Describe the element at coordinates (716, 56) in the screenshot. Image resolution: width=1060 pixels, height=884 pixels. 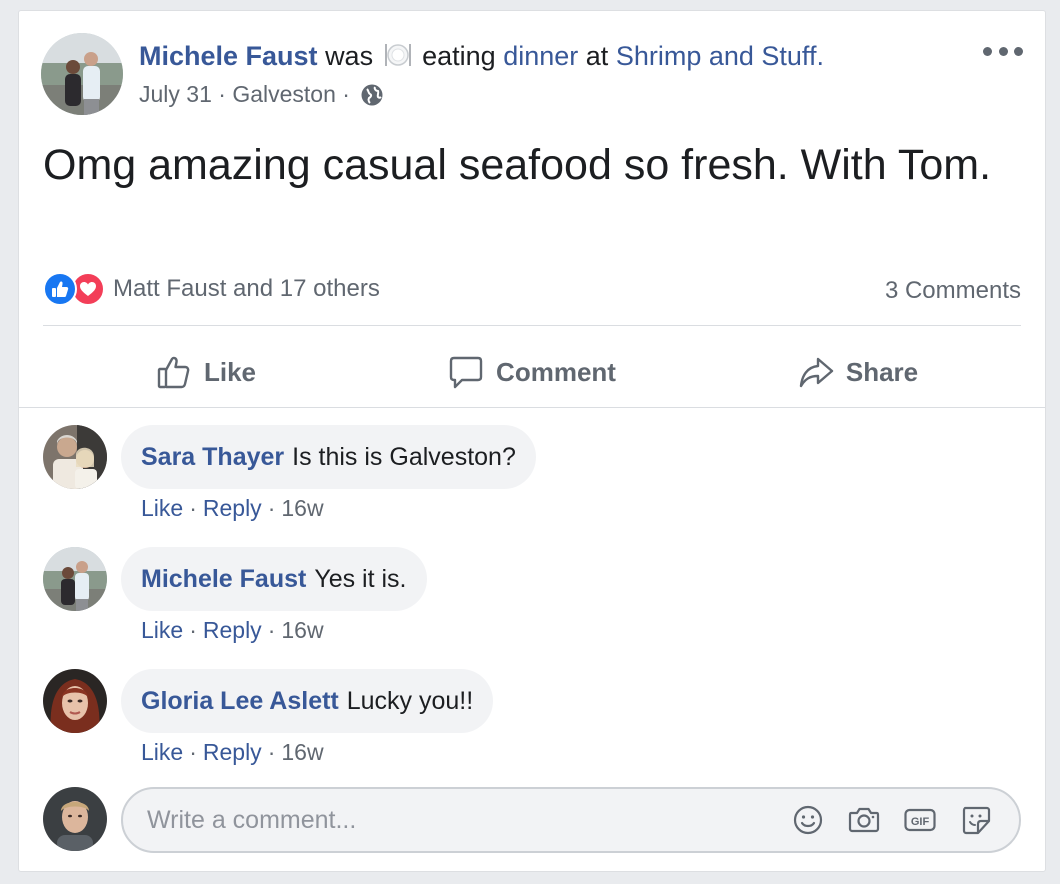
I see `place-link: Shrimp and Stuff` at that location.